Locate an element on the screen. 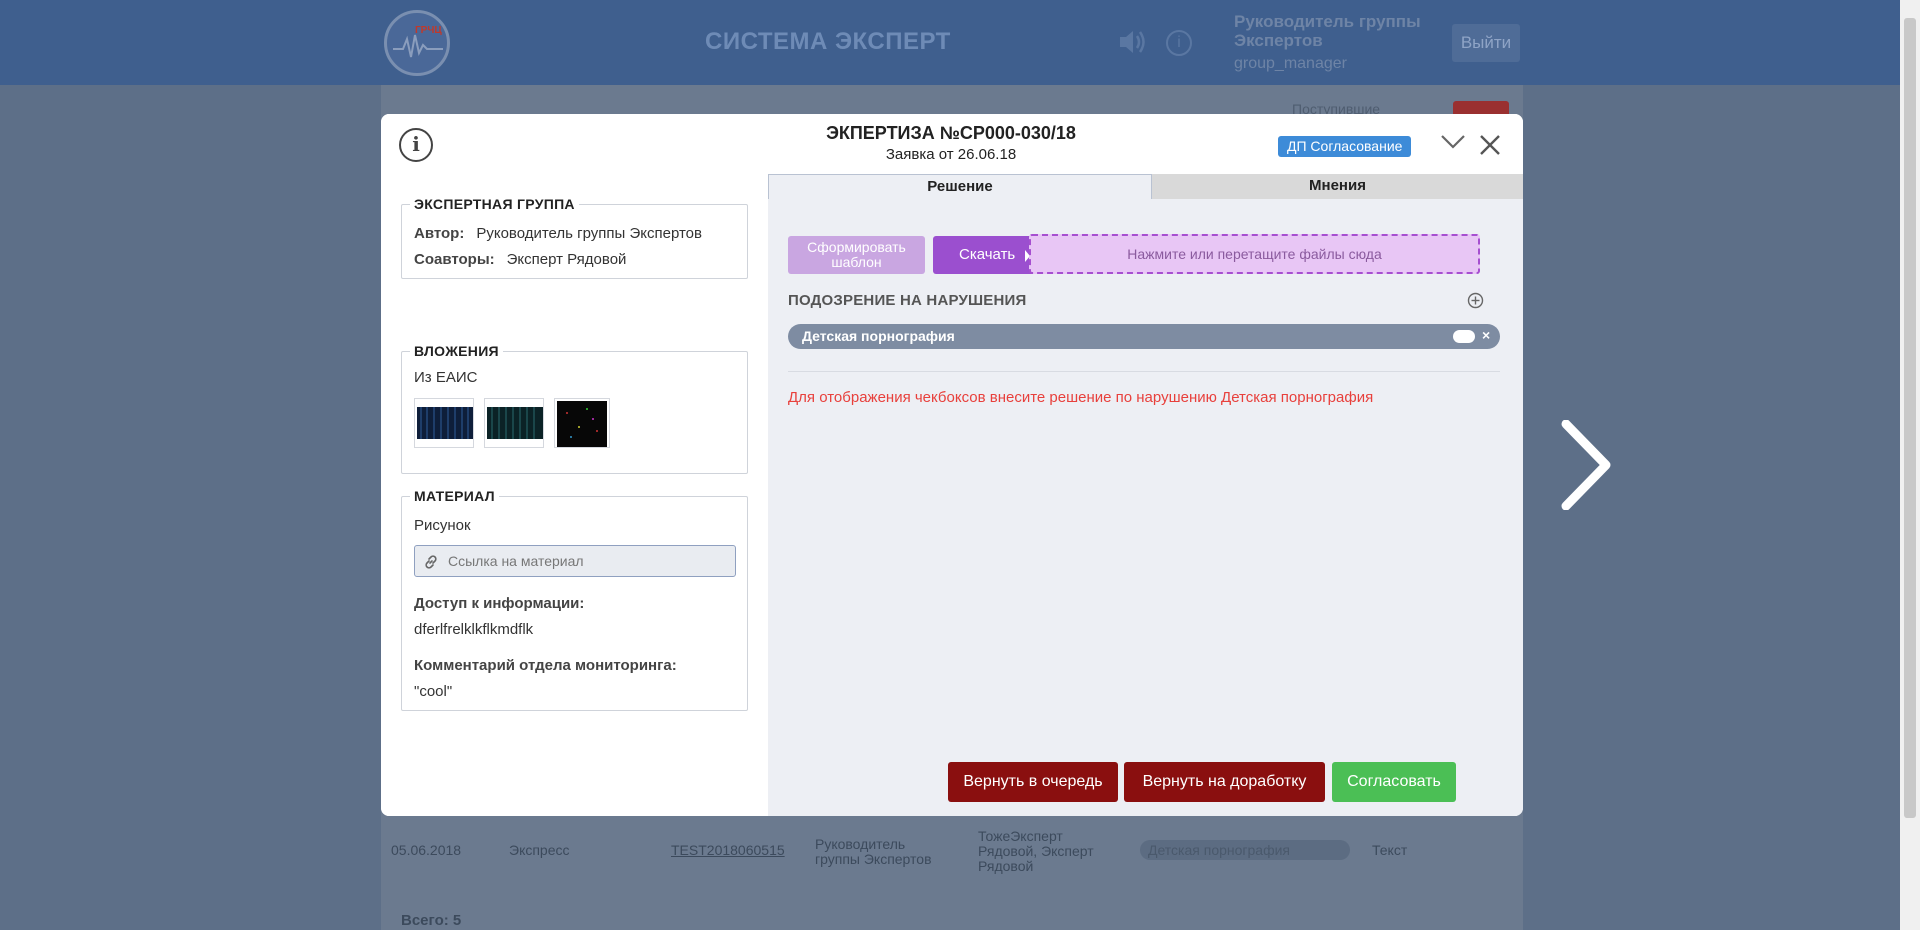  modal-subtitle: Заявка от 26.06.18 is located at coordinates (951, 154).